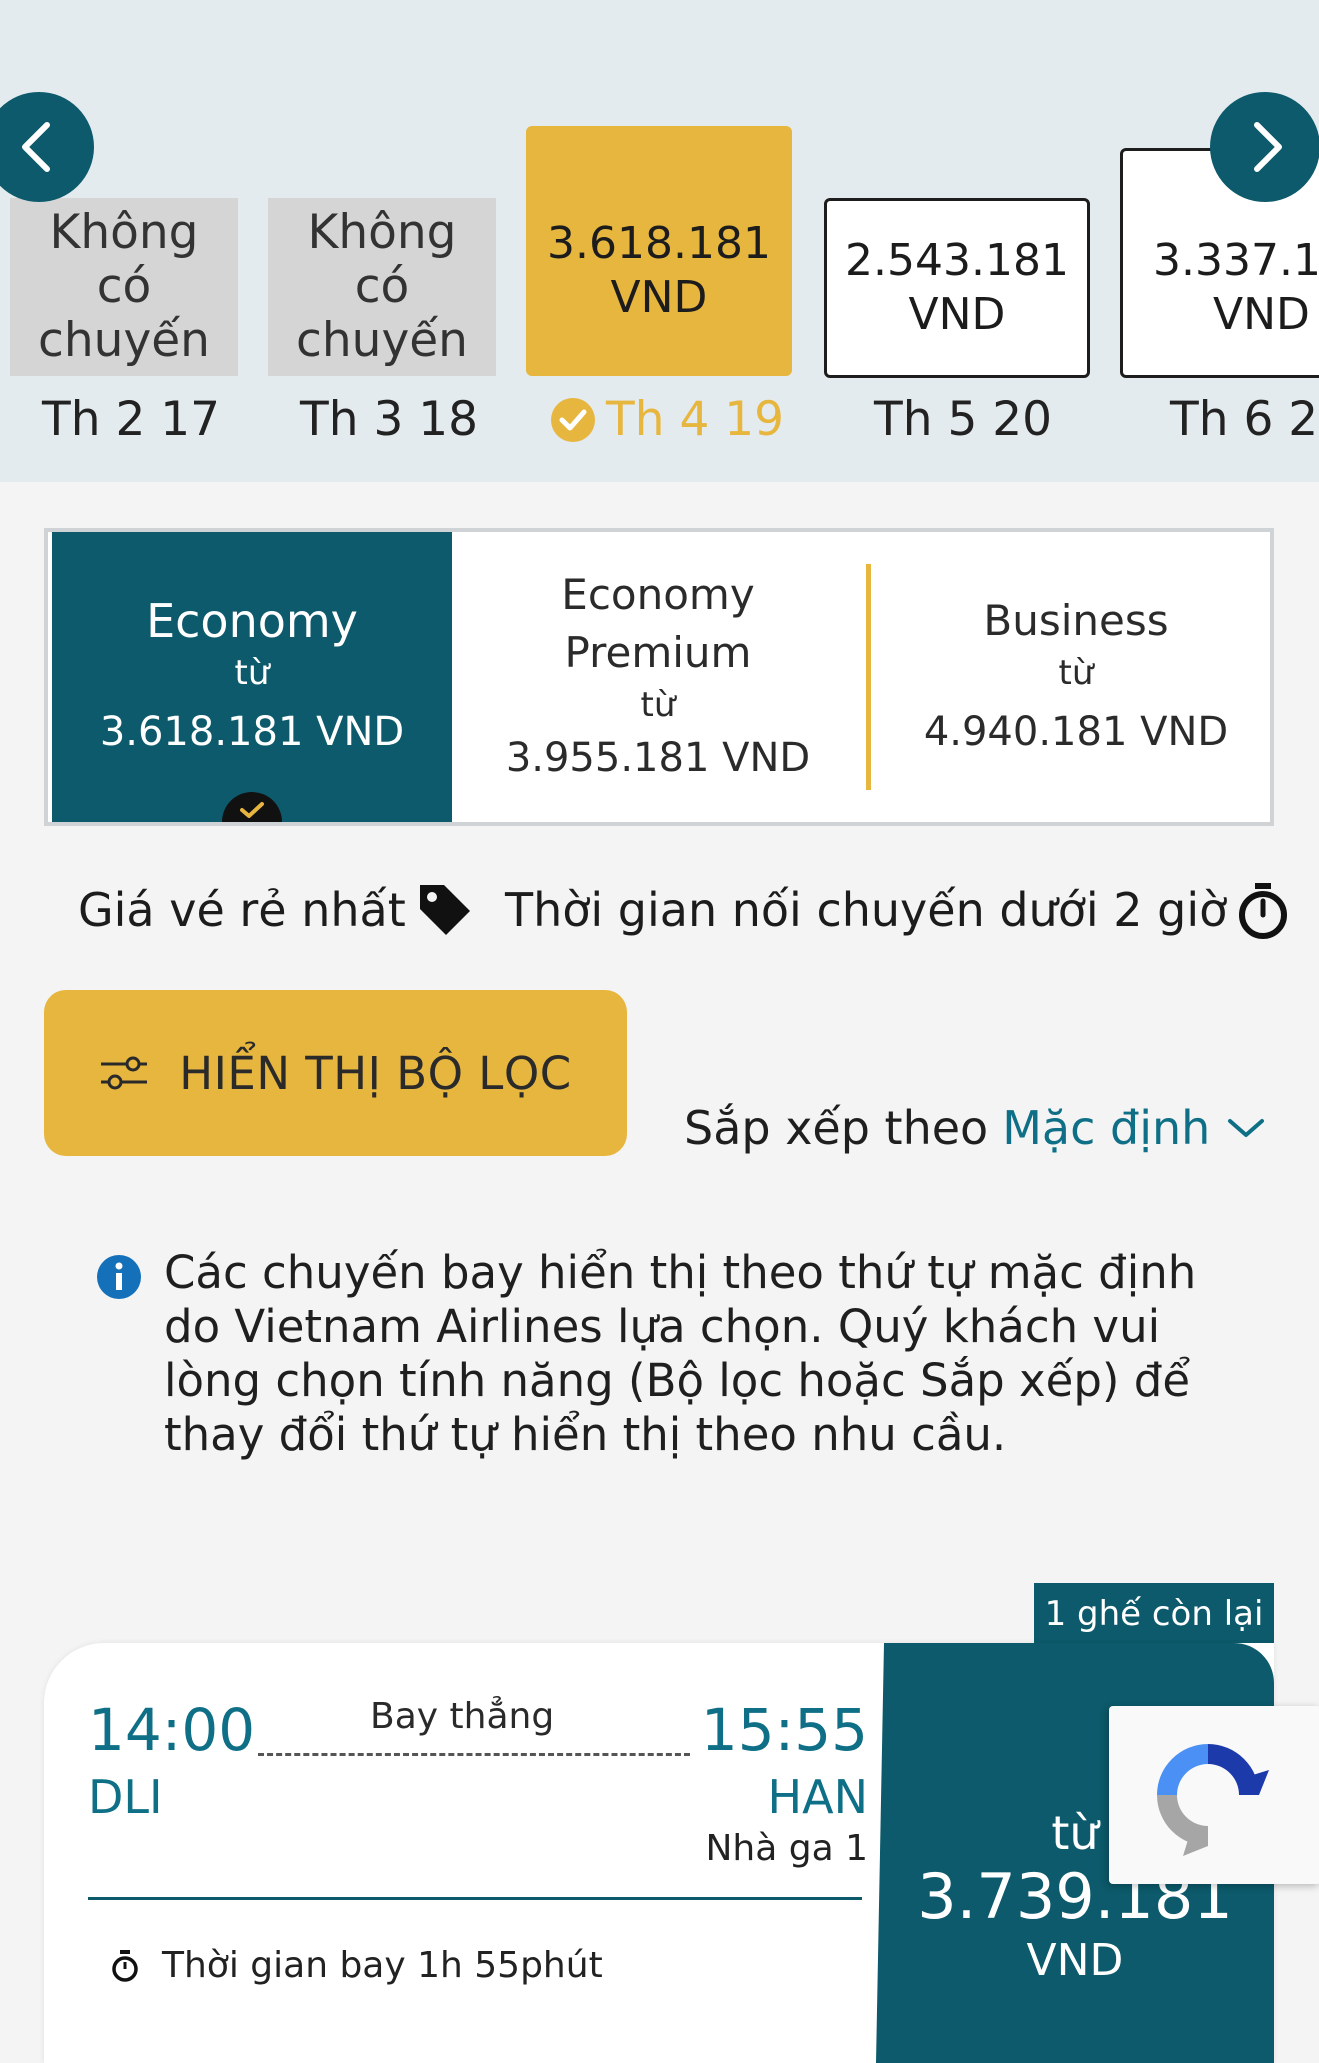  I want to click on cheapest-fare-label: Giá vé rẻ nhất, so click(242, 910).